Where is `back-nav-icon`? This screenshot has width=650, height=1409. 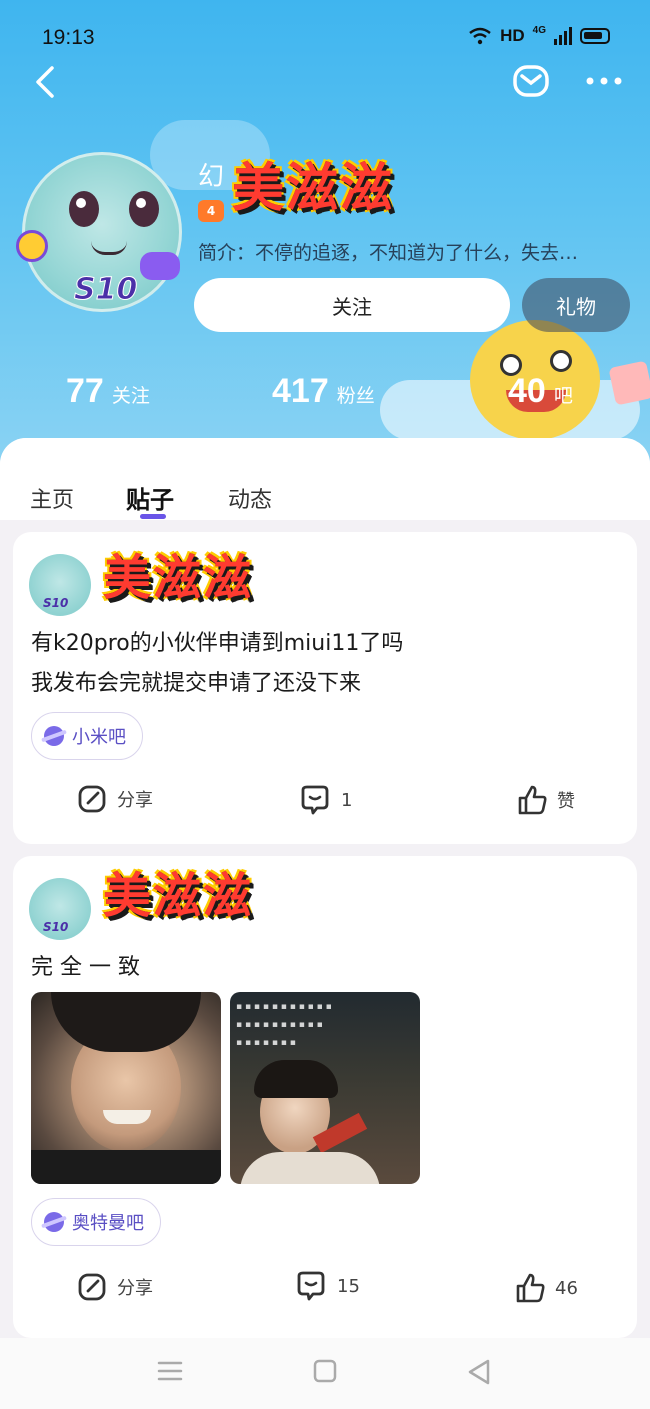
back-nav-icon is located at coordinates (479, 1372).